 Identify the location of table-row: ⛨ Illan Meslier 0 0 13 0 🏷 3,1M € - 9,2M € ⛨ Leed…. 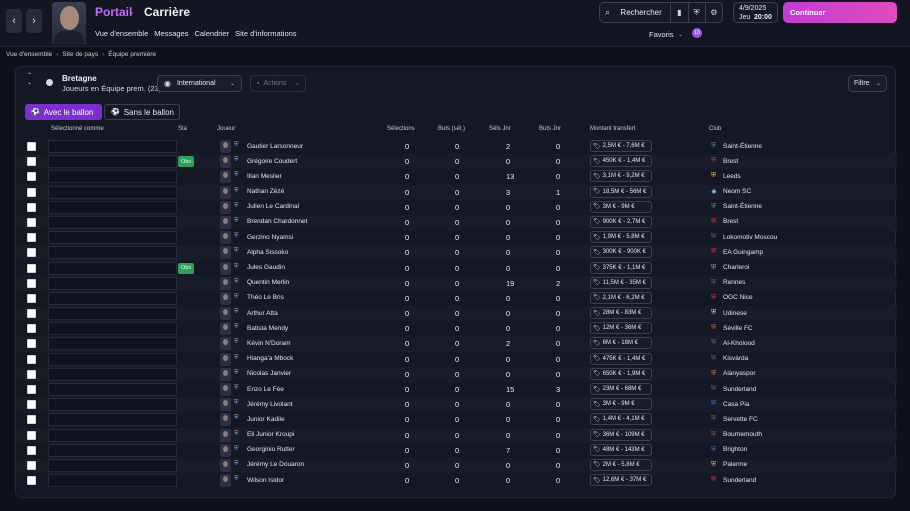
(456, 176).